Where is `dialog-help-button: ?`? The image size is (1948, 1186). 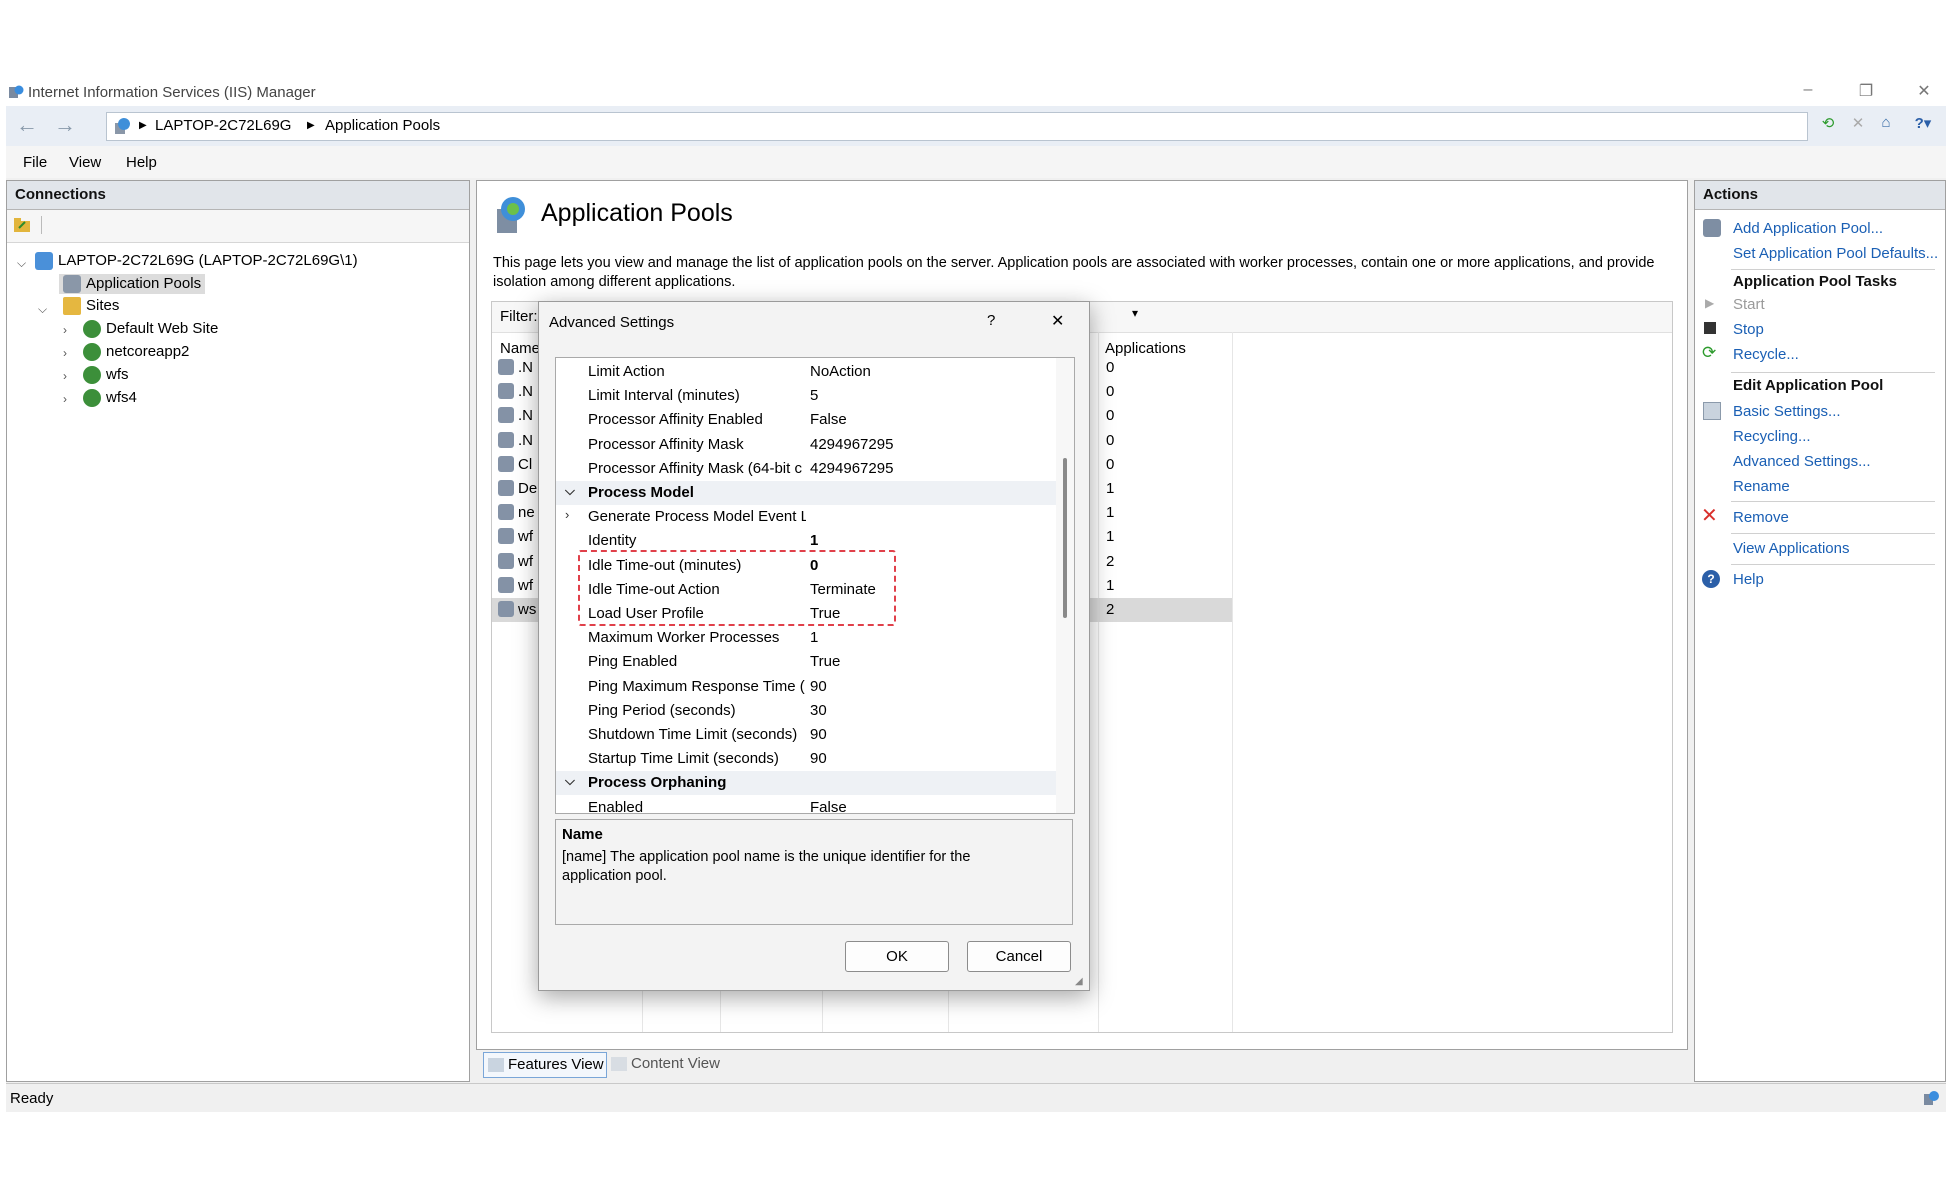 dialog-help-button: ? is located at coordinates (991, 320).